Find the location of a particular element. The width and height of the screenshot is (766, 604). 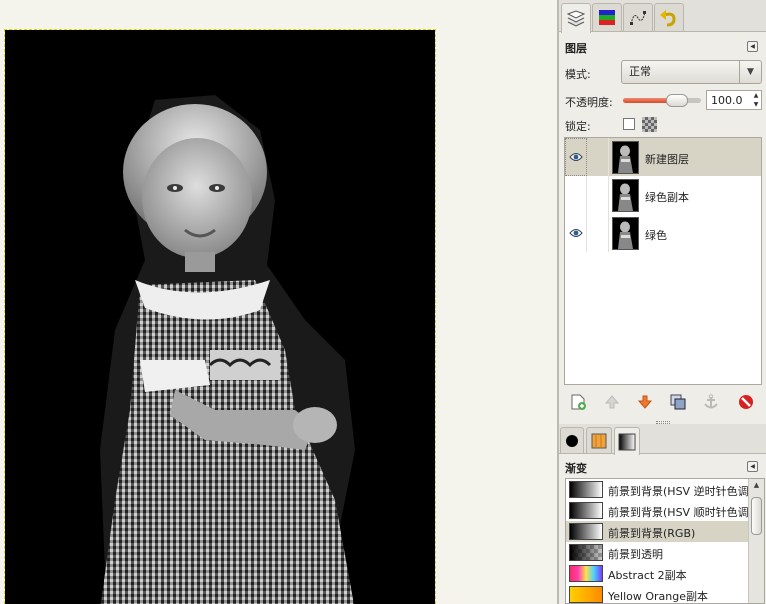

duplicate-layer-icon is located at coordinates (678, 402).